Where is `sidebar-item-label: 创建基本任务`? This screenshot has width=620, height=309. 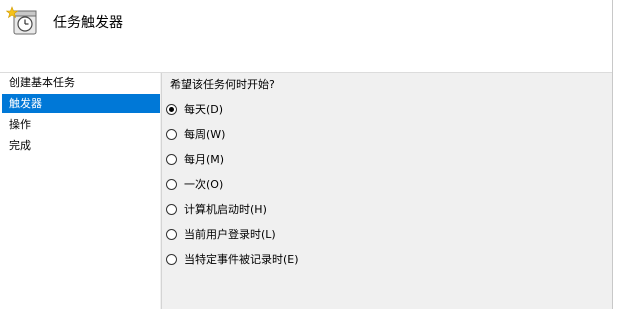
sidebar-item-label: 创建基本任务 is located at coordinates (42, 82).